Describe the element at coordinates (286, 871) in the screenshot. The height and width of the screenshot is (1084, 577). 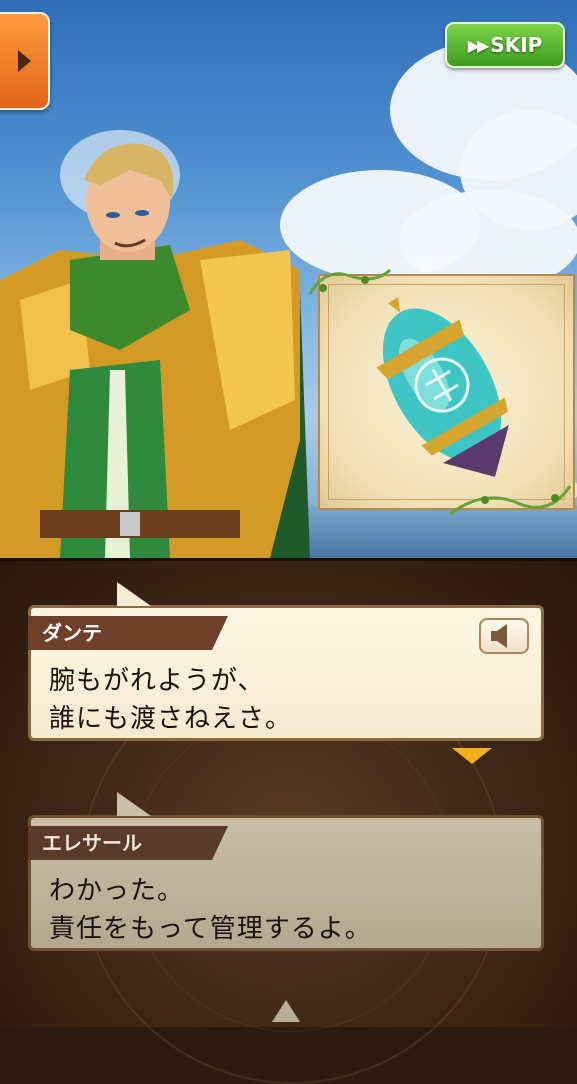
I see `dialogue-box-inactive: エレサール わかった。 責任をもって管理するよ。` at that location.